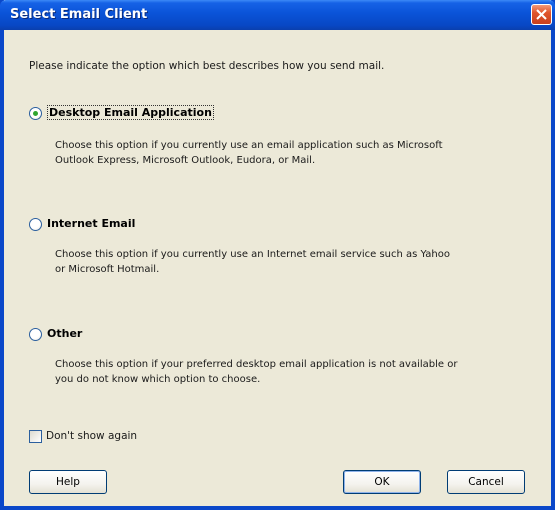 The height and width of the screenshot is (510, 555). I want to click on close-icon, so click(541, 14).